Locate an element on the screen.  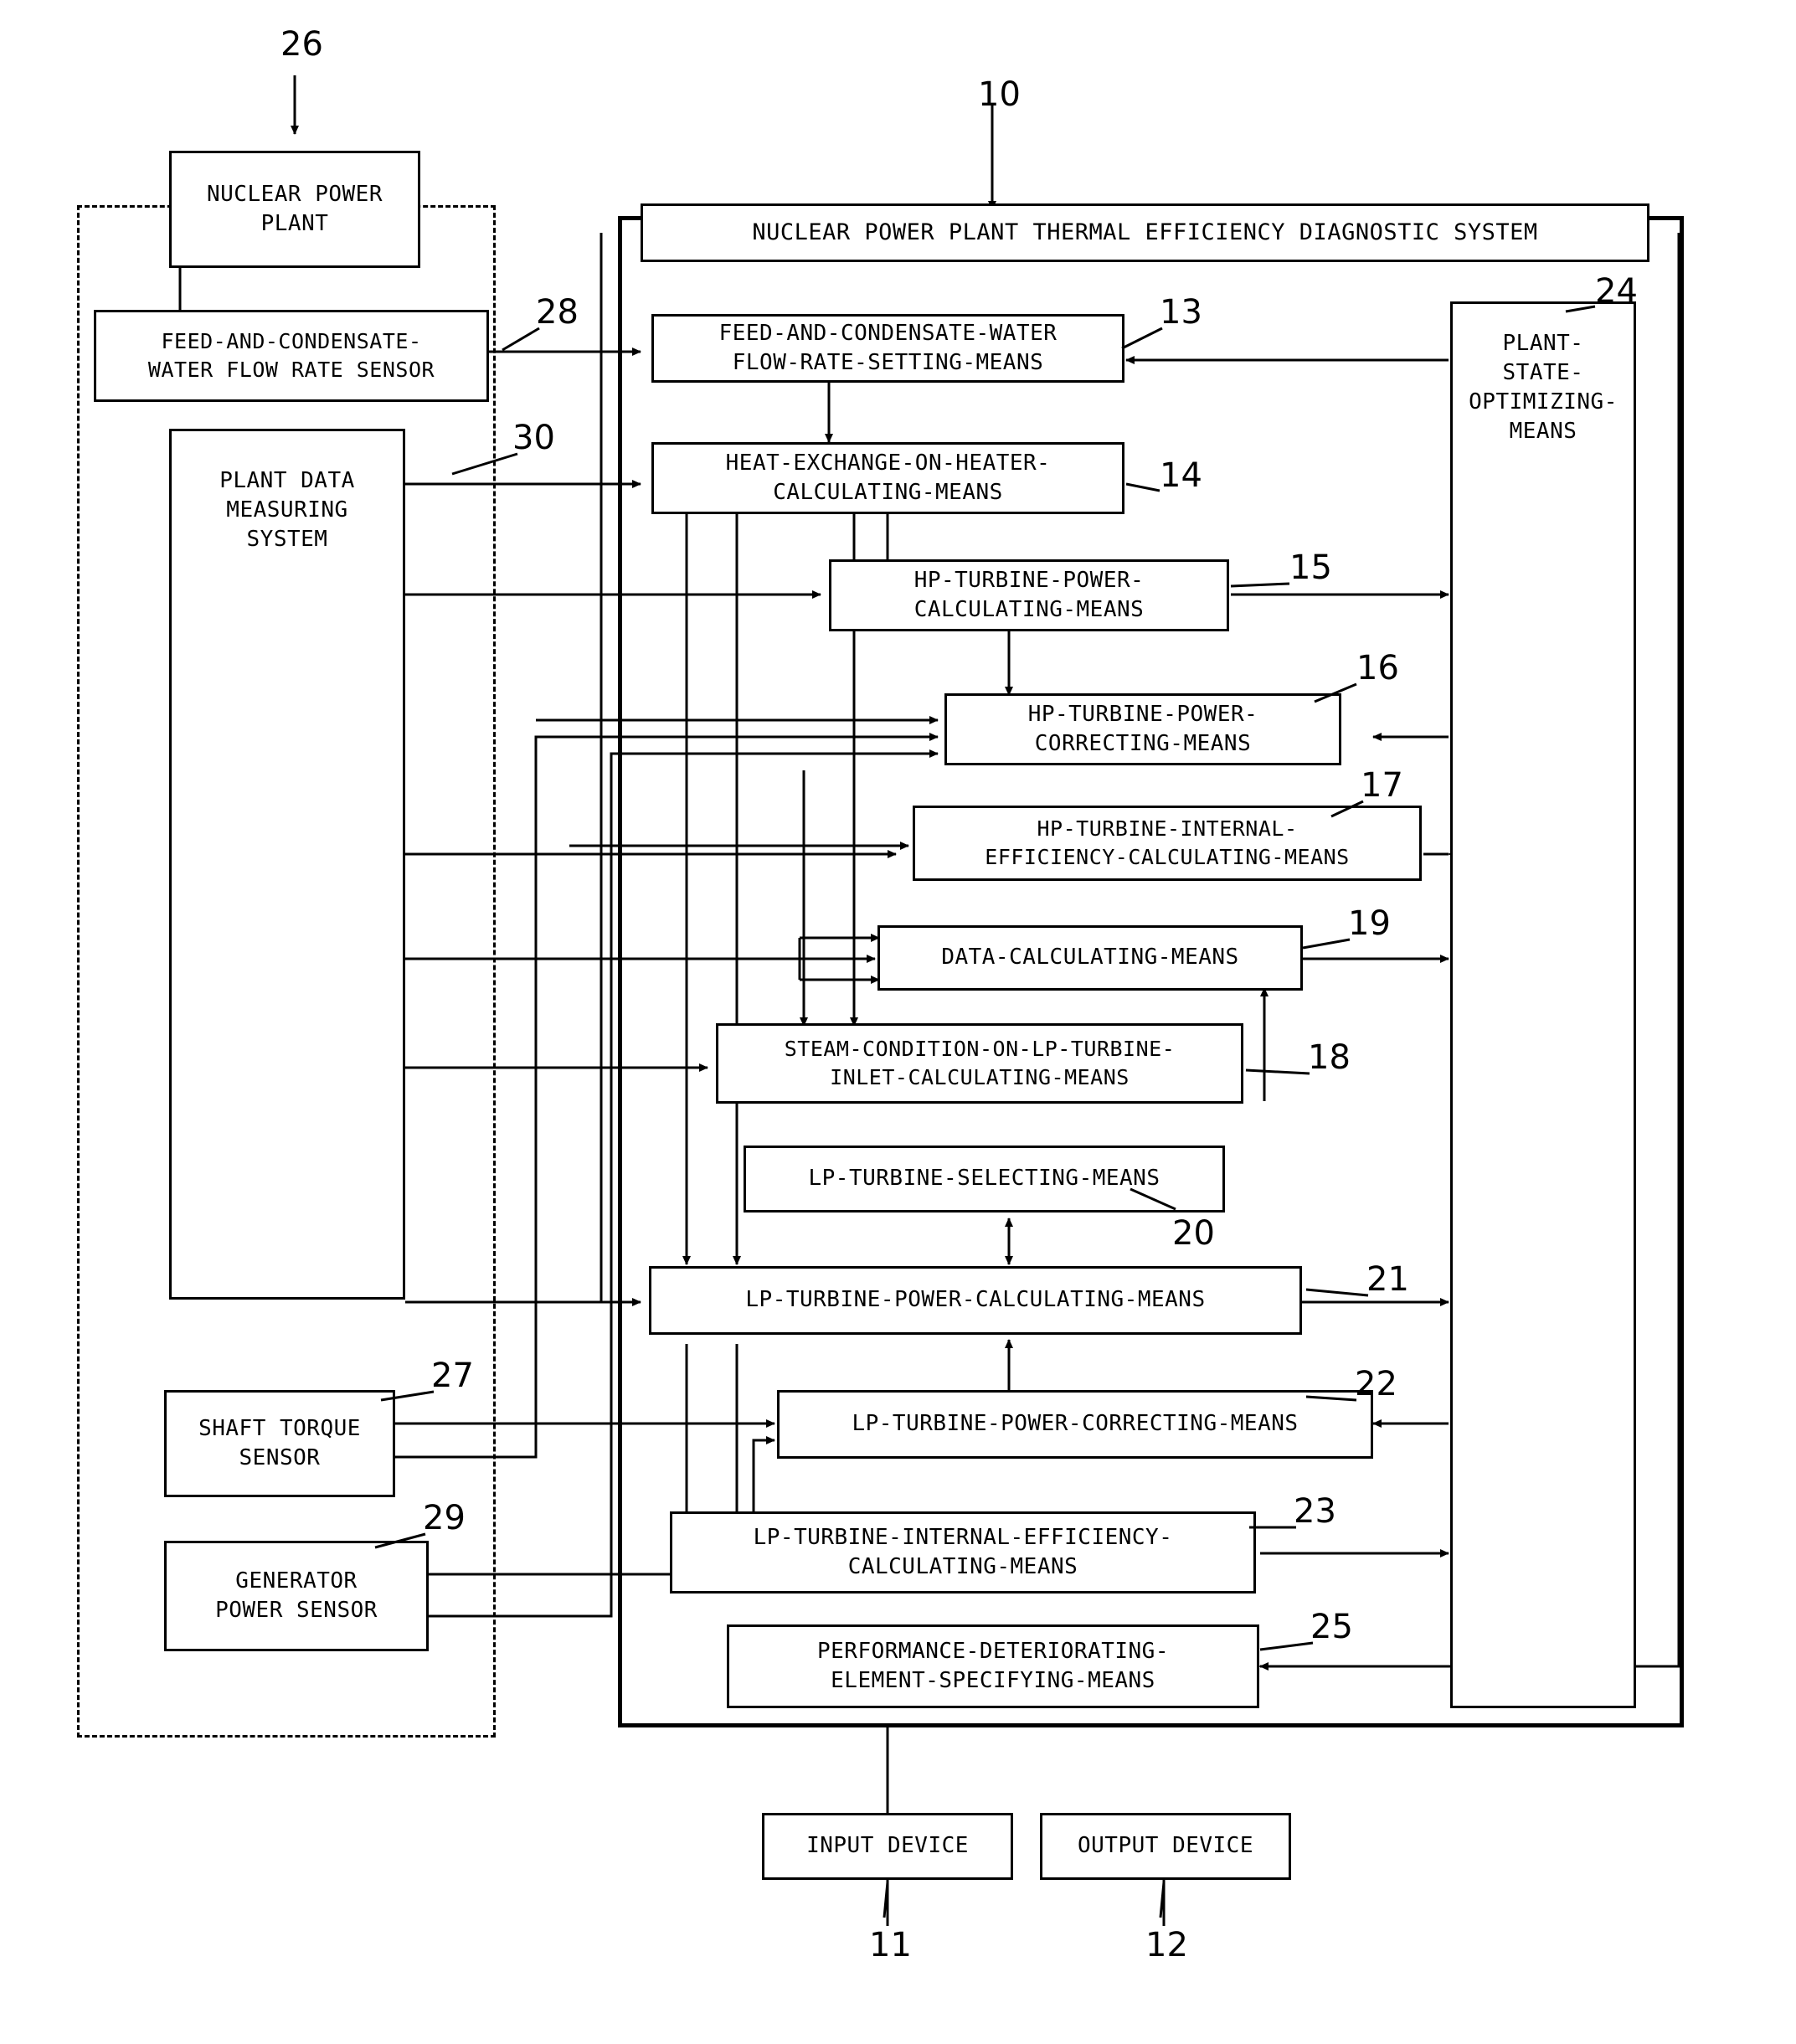
box-output-device: OUTPUT DEVICE is located at coordinates (1165, 1847).